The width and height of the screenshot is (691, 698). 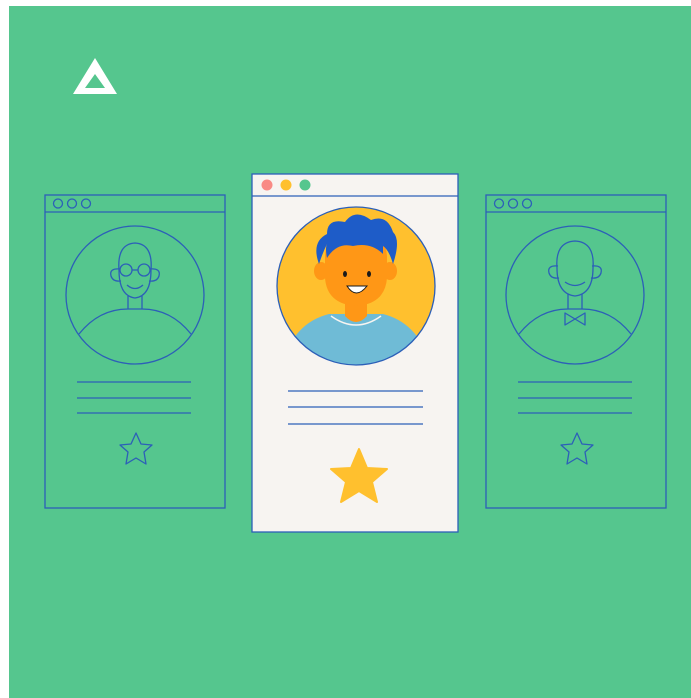 I want to click on center-window-dot-red, so click(x=267, y=185).